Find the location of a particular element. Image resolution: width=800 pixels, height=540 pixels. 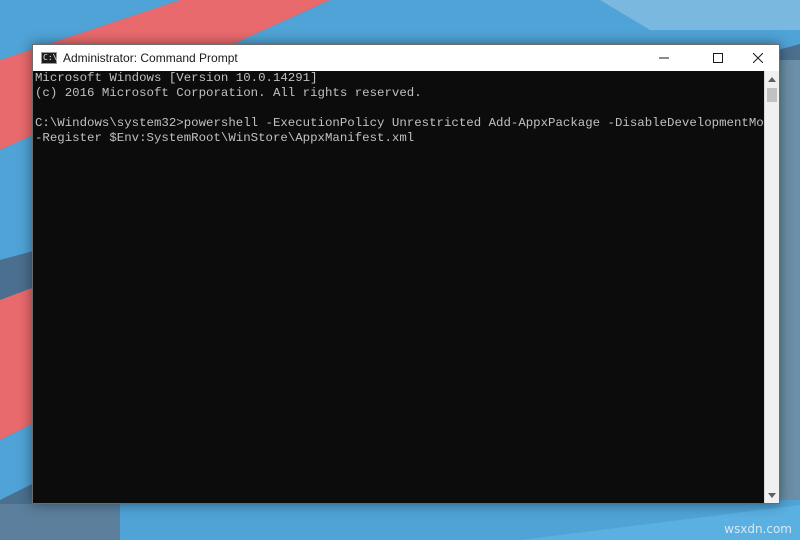

vertical-scrollbar is located at coordinates (771, 287).